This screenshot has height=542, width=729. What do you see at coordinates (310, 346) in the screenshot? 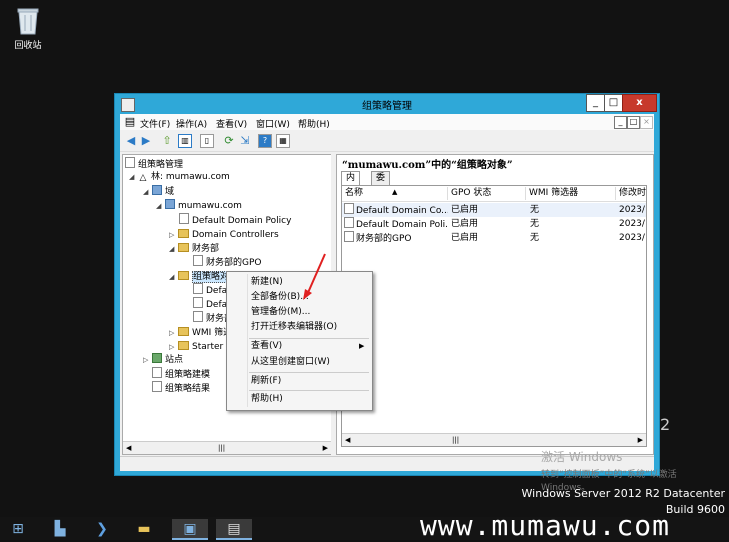
I see `menu-item-view: 查看(V) ▶` at bounding box center [310, 346].